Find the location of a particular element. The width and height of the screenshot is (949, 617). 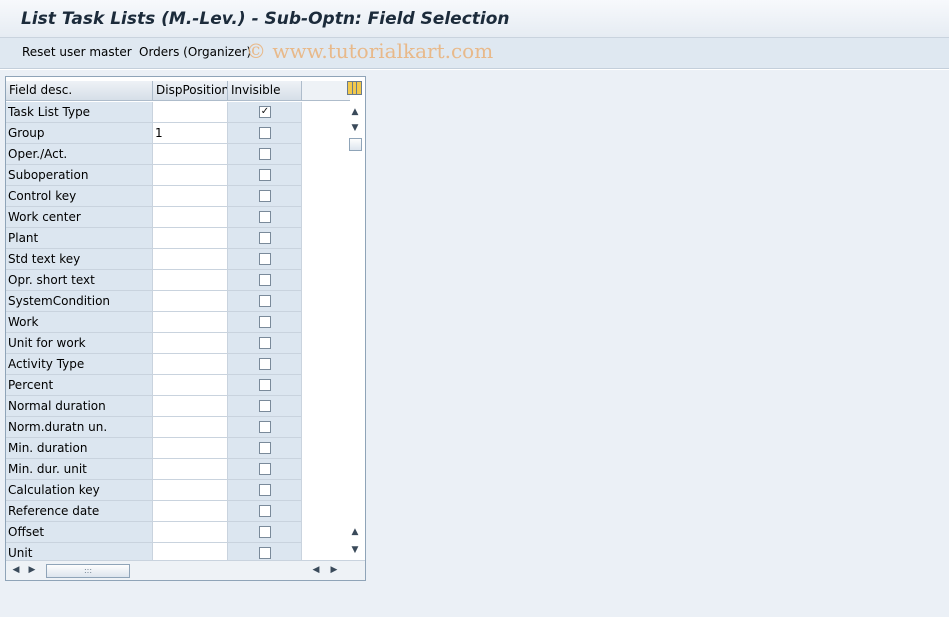

horizontal-scrollbar: ◀ ▶ ::: ◀ ▶ is located at coordinates (185, 570).